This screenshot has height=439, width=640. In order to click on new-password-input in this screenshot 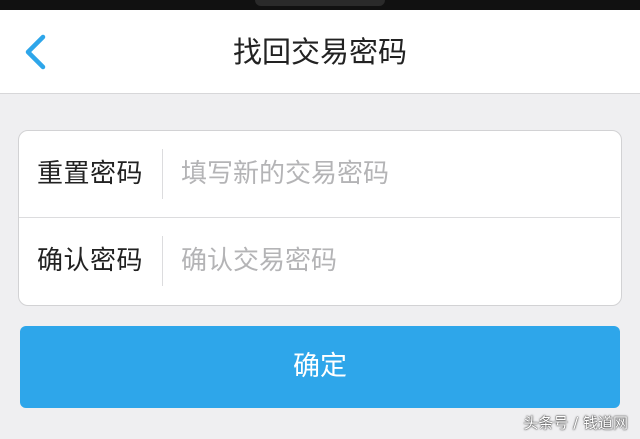, I will do `click(391, 174)`.